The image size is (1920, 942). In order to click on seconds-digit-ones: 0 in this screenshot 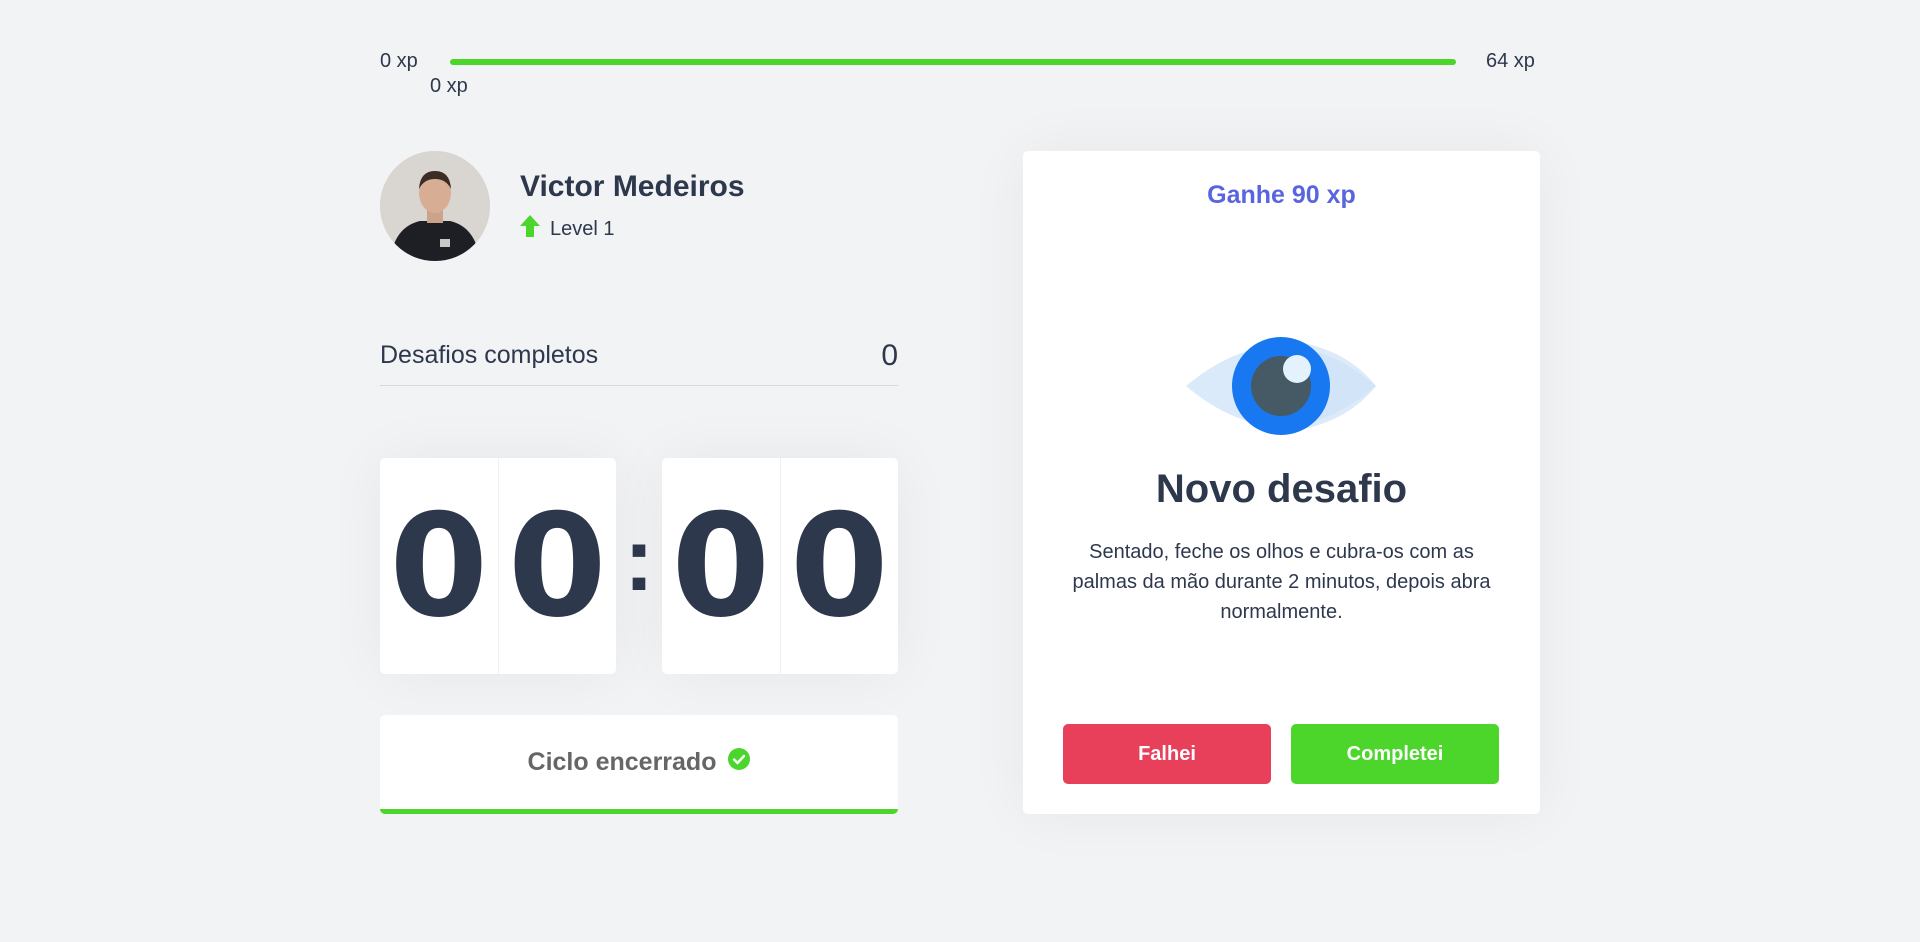, I will do `click(839, 566)`.